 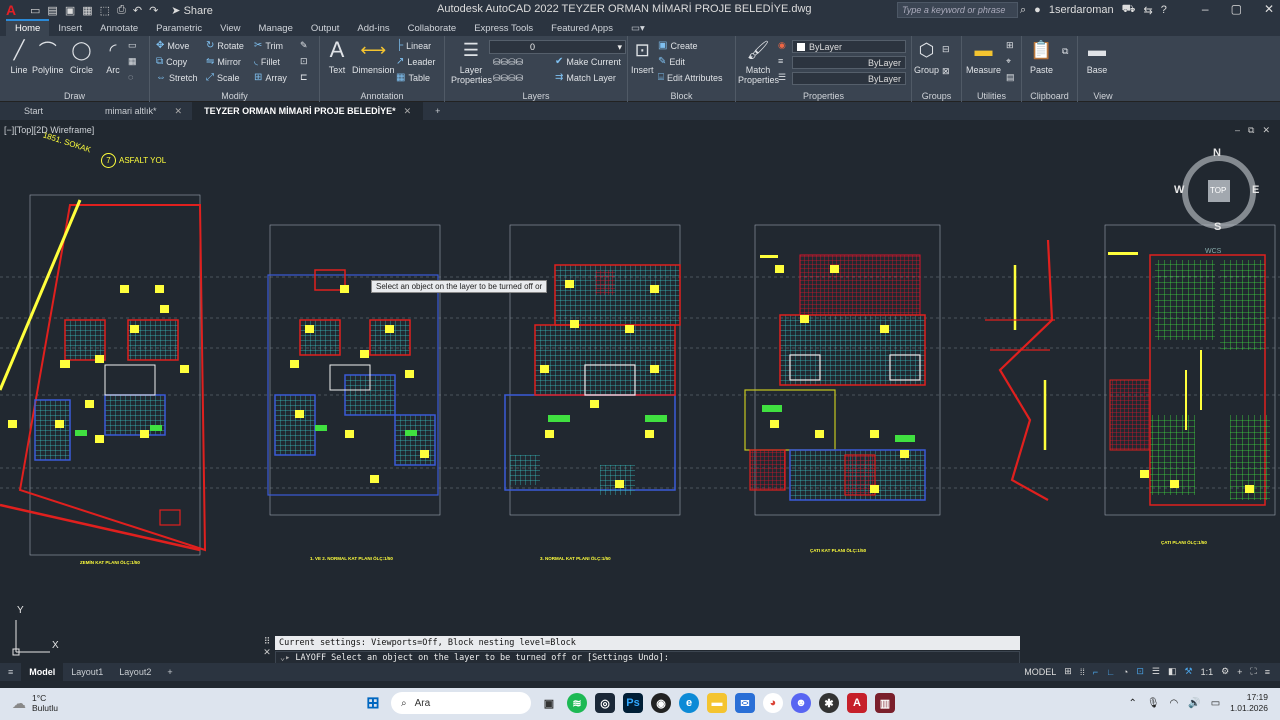 What do you see at coordinates (1251, 130) in the screenshot?
I see `viewport-restore-icon: ⧉` at bounding box center [1251, 130].